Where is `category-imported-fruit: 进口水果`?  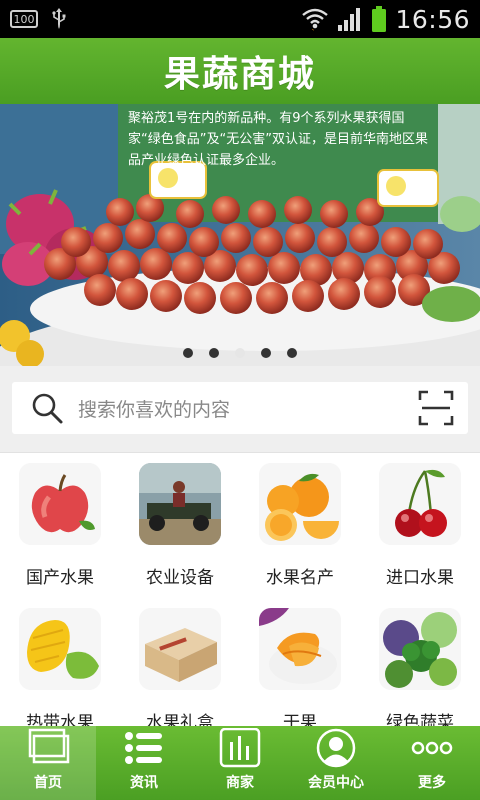
category-imported-fruit: 进口水果 is located at coordinates (420, 535).